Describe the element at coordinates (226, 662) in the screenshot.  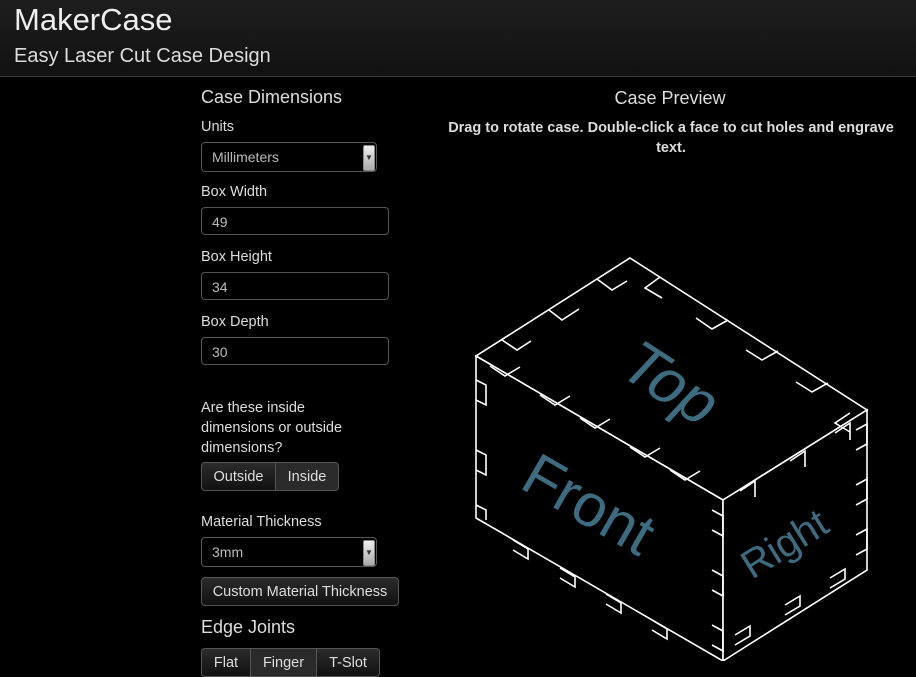
I see `joint-flat-button: Flat` at that location.